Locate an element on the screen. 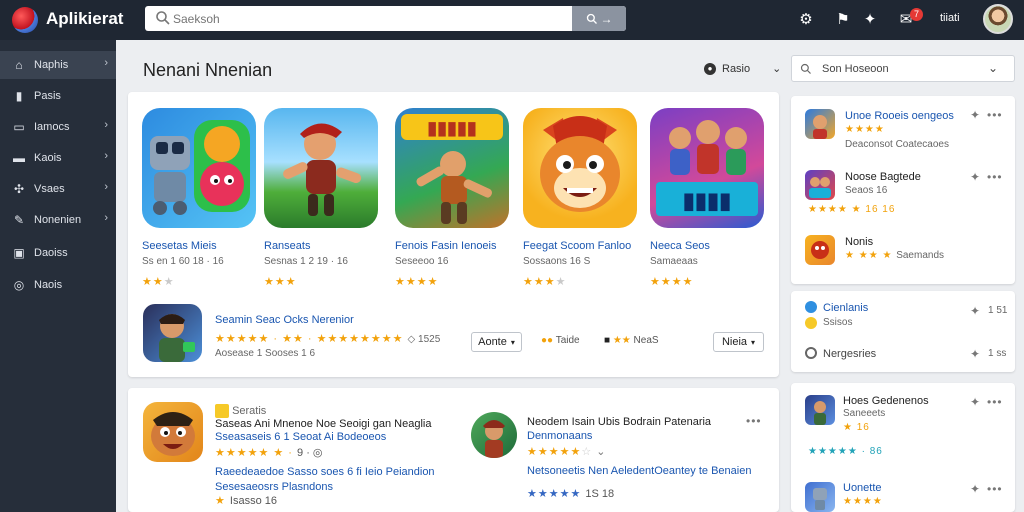  featured-app-name: Seamin Seac Ocks Nerenior is located at coordinates (284, 320).